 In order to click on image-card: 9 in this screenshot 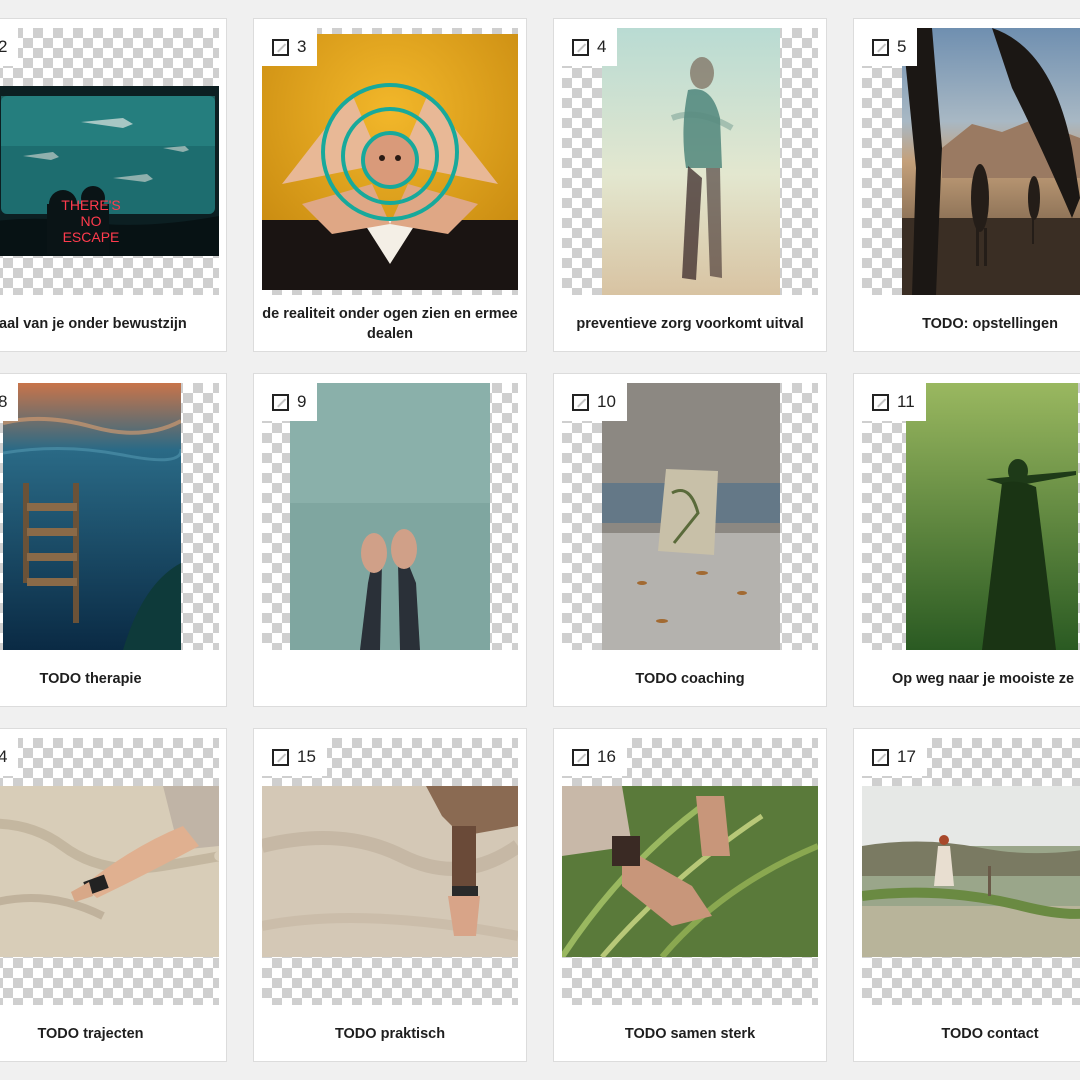, I will do `click(390, 540)`.